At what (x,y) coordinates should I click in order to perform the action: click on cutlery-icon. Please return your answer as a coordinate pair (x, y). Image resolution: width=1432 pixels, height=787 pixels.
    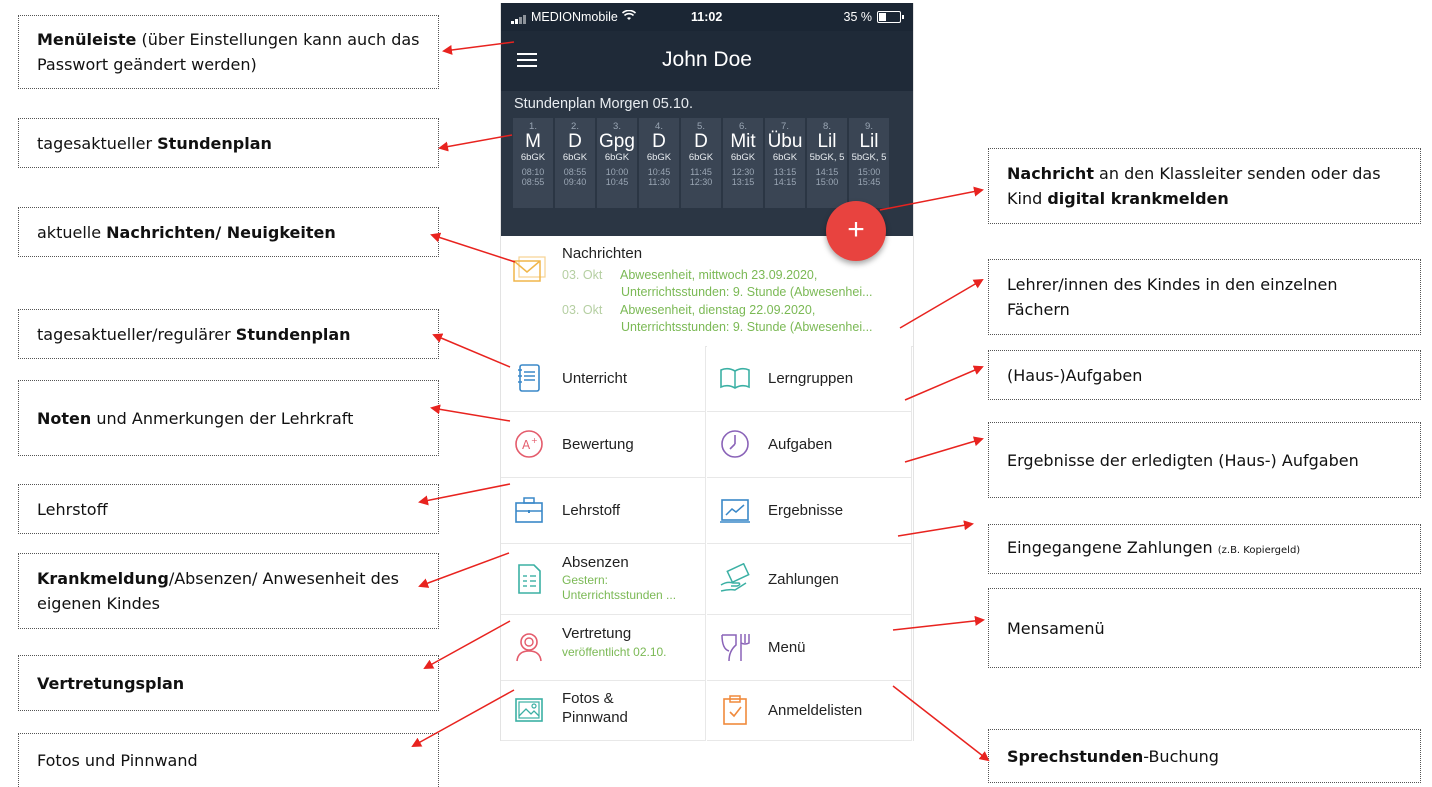
    Looking at the image, I should click on (735, 648).